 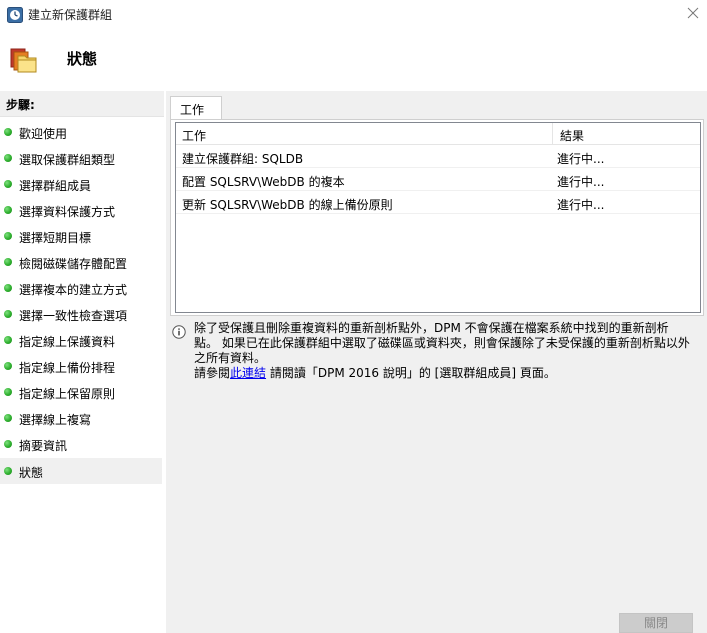 What do you see at coordinates (67, 394) in the screenshot?
I see `step-label: 指定線上保留原則` at bounding box center [67, 394].